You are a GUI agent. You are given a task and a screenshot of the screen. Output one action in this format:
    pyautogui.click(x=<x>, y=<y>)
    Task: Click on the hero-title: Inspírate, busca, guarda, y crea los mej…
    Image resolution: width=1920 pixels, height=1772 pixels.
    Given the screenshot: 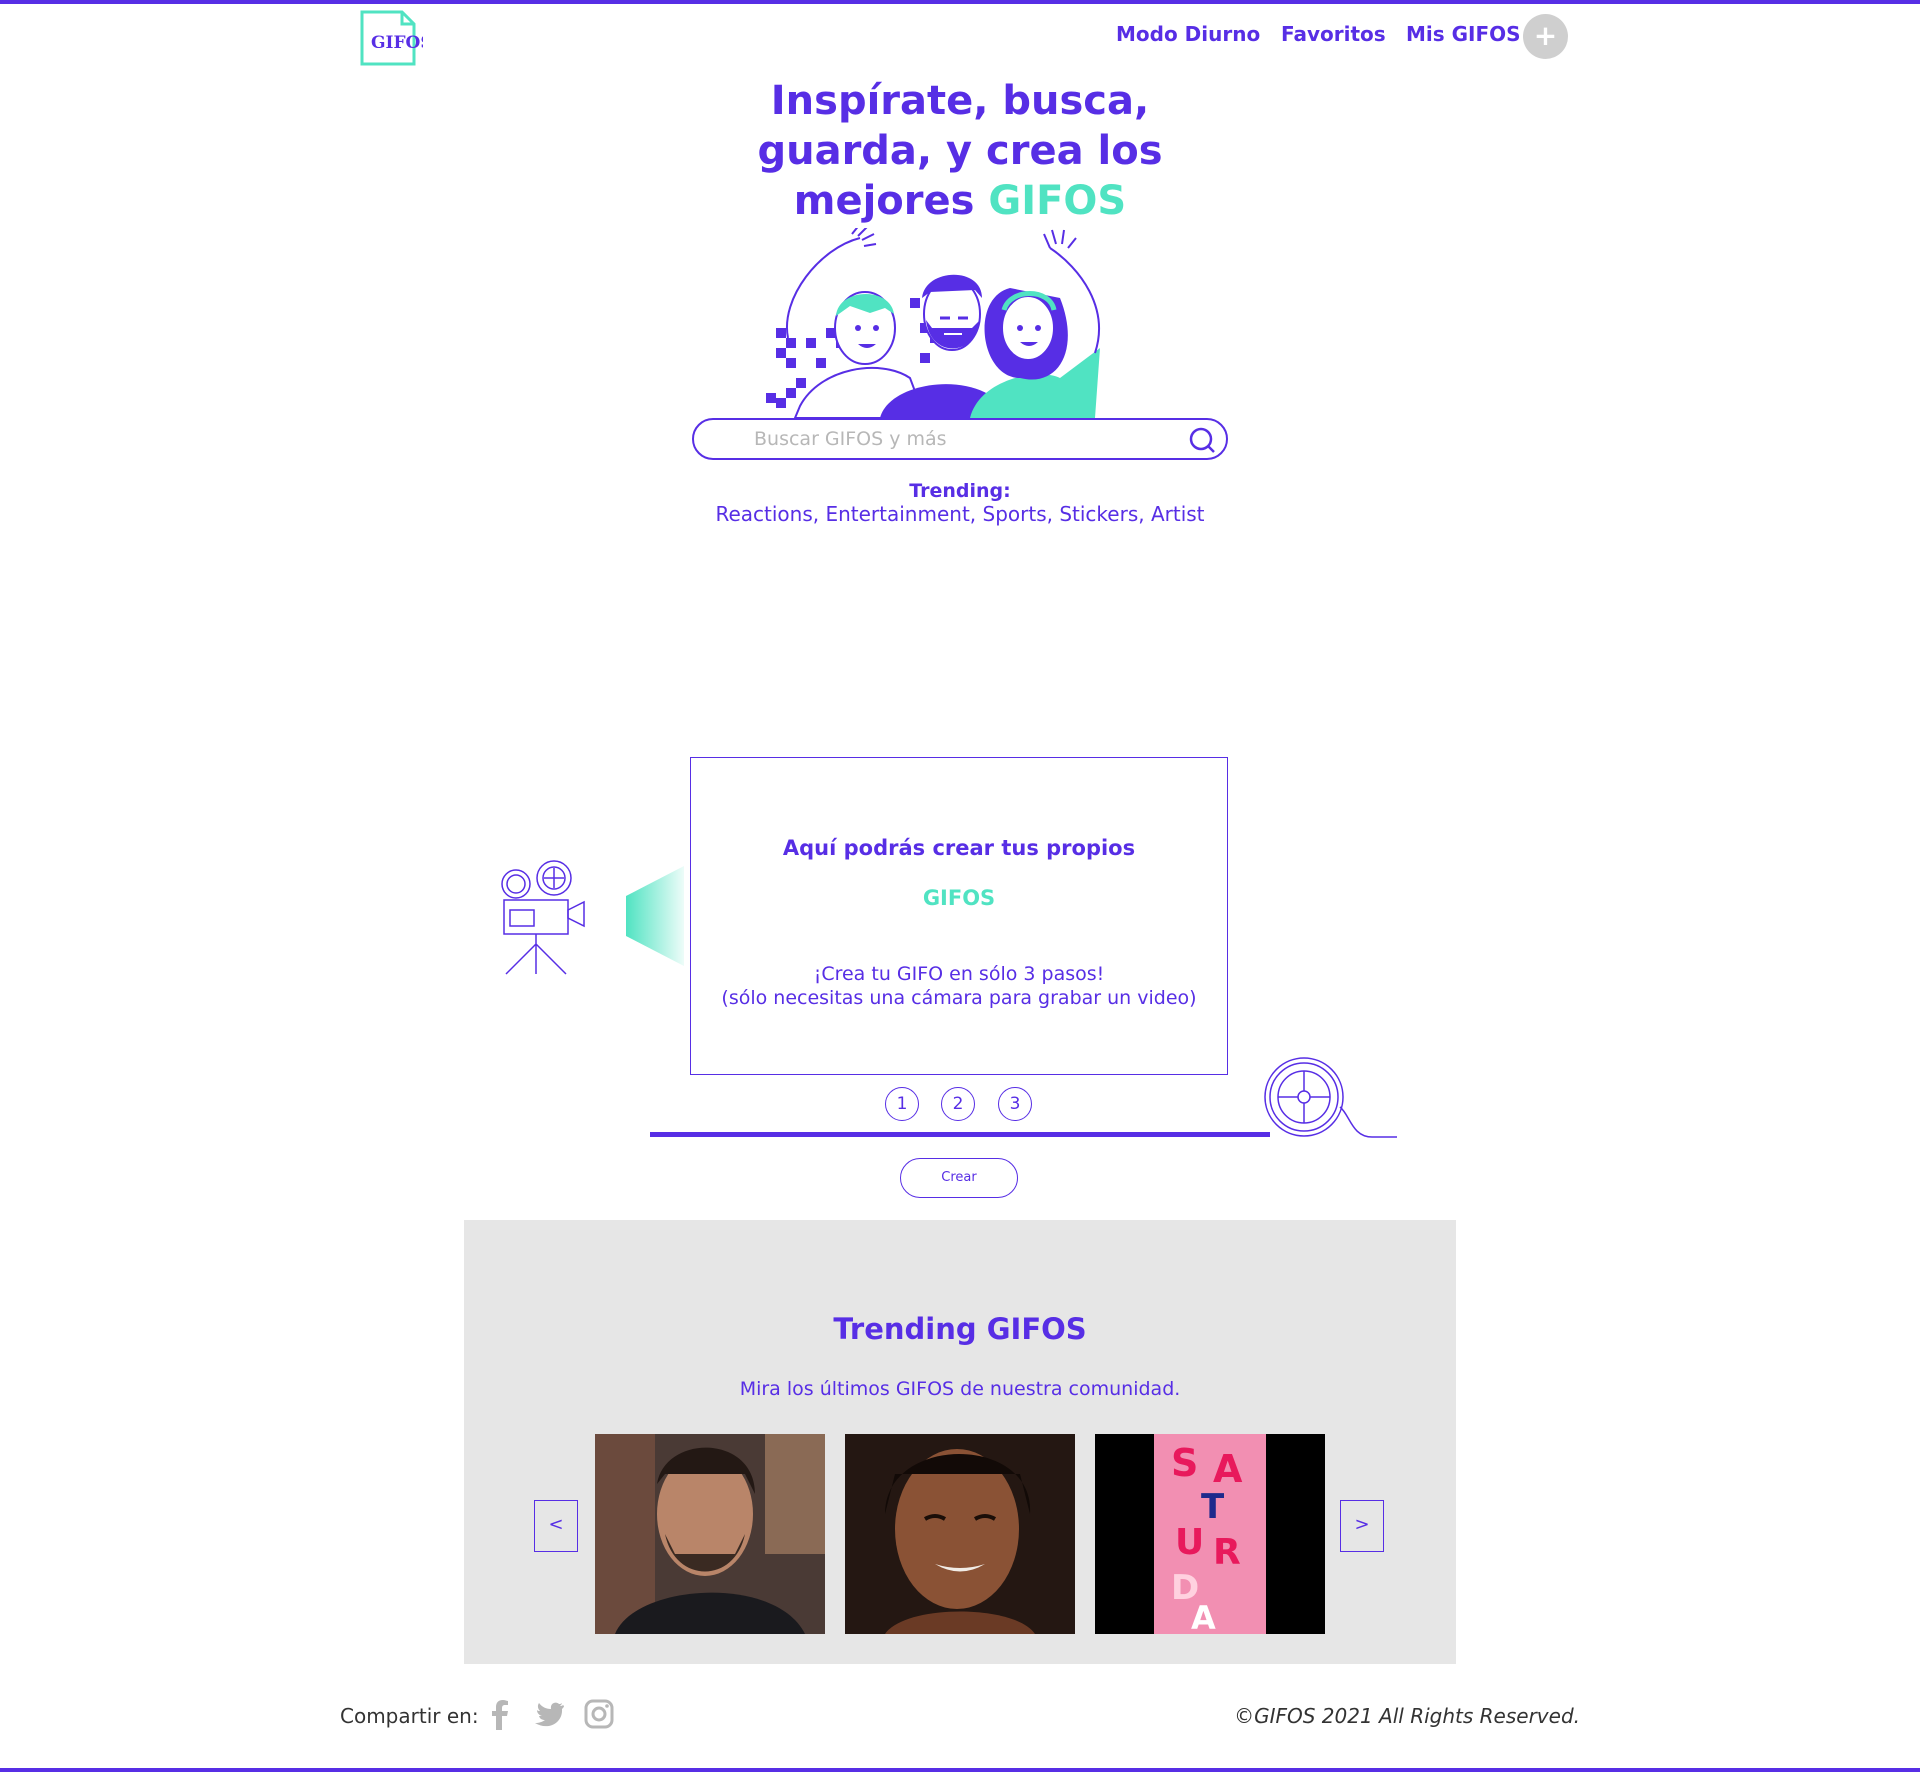 What is the action you would take?
    pyautogui.click(x=960, y=151)
    